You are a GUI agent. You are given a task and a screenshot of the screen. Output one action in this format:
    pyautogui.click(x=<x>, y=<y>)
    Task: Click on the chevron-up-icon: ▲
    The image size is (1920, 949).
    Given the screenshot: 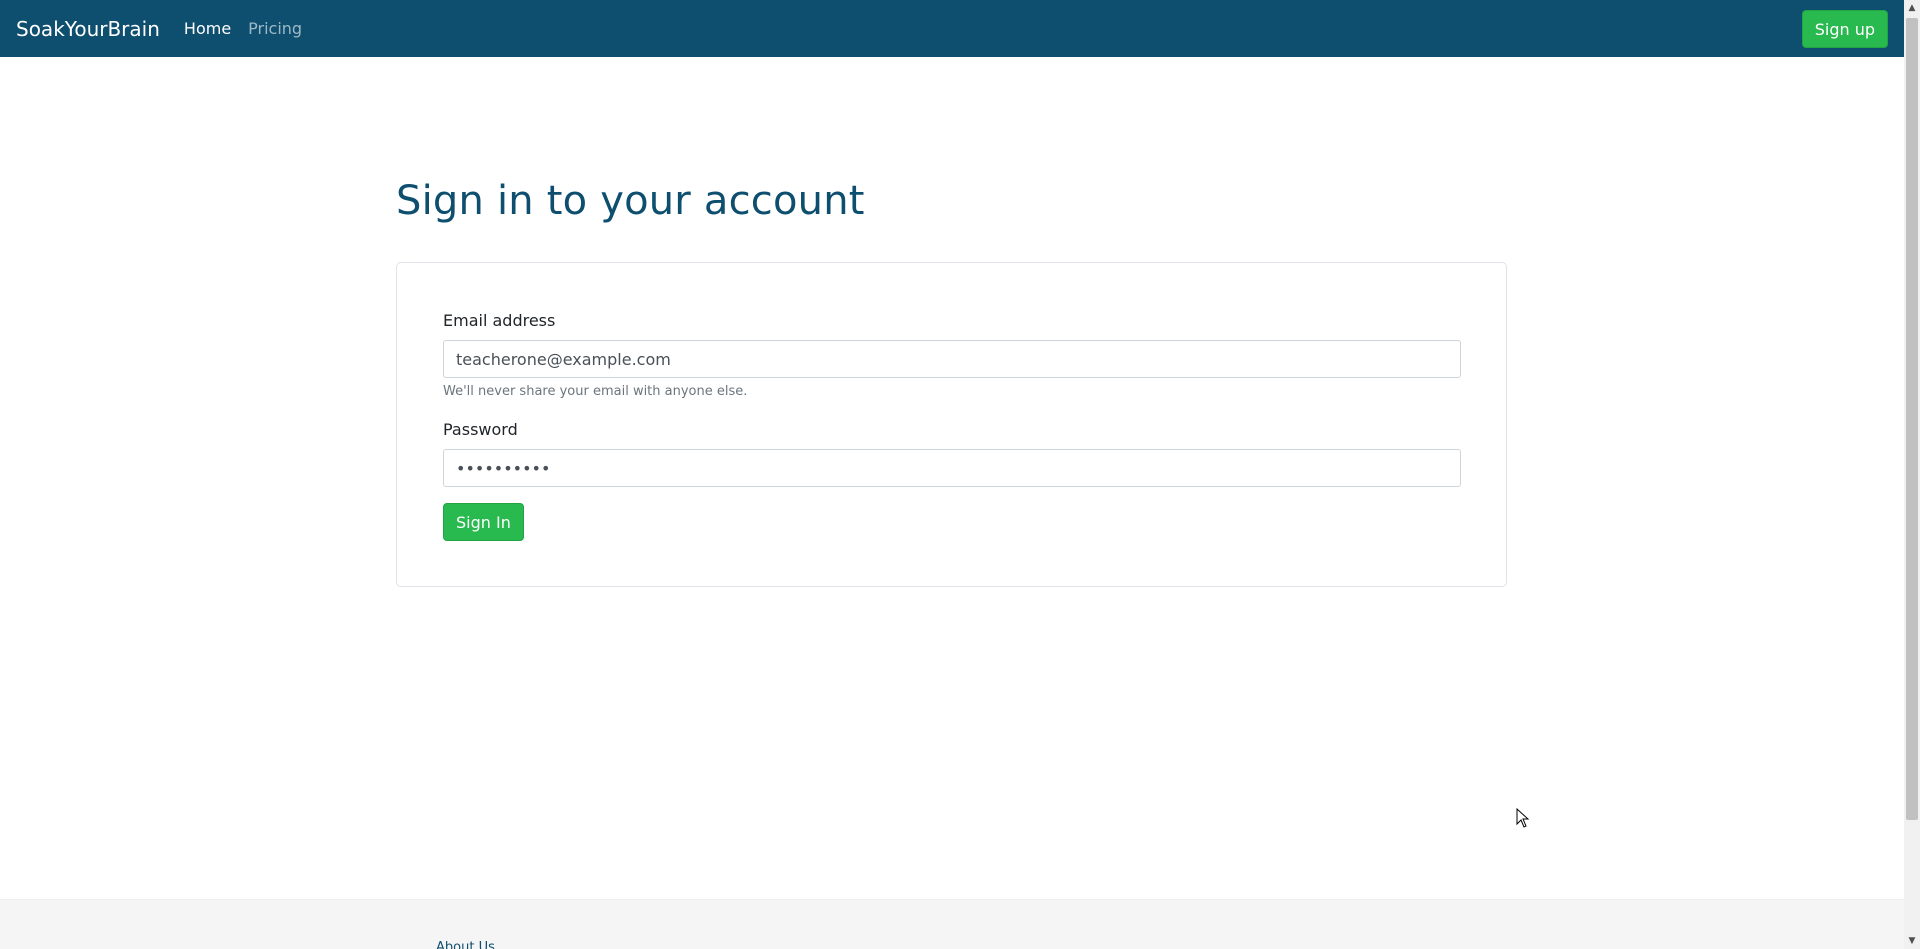 What is the action you would take?
    pyautogui.click(x=1912, y=8)
    